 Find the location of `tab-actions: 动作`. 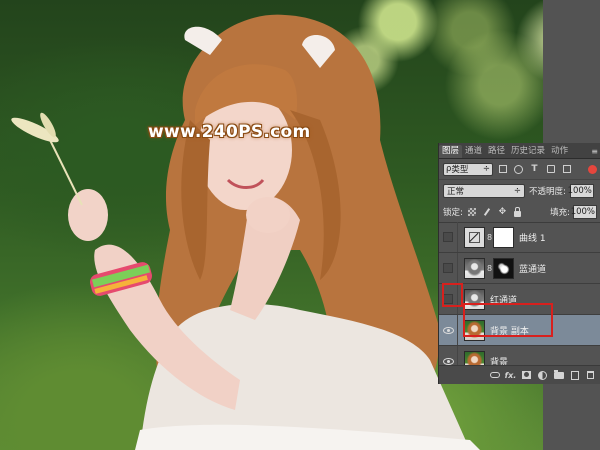

tab-actions: 动作 is located at coordinates (559, 151).